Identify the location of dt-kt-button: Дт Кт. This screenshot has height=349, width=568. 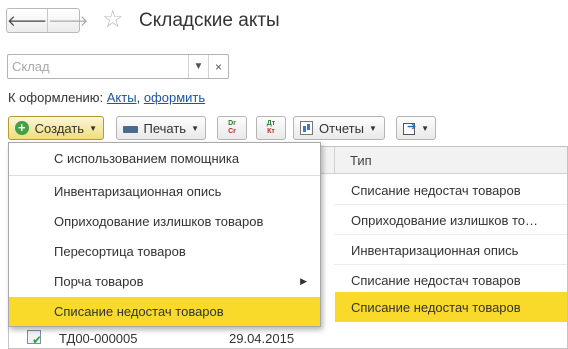
(271, 128).